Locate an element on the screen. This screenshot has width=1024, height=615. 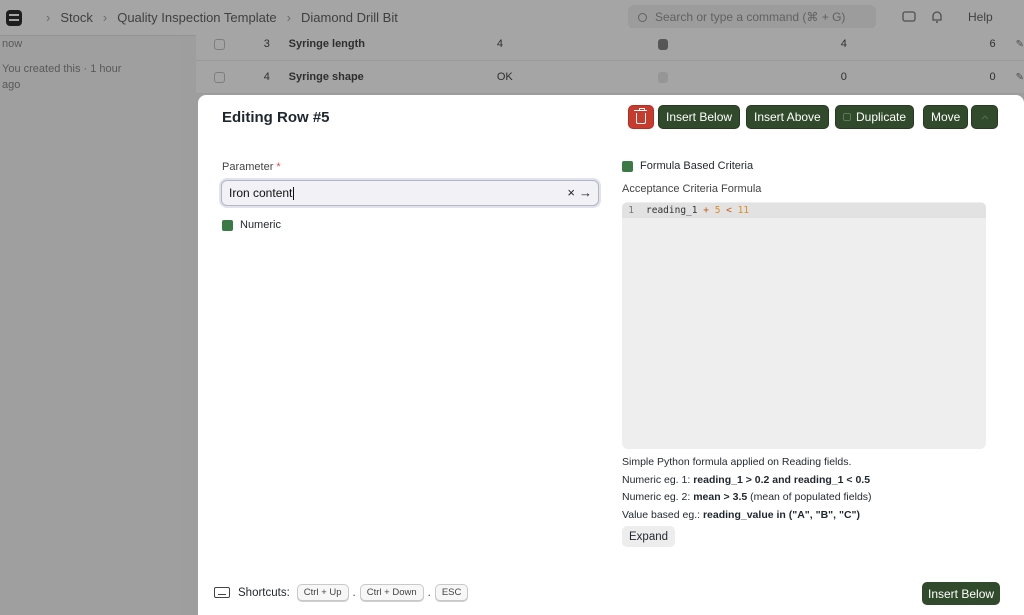
clear-icon: × is located at coordinates (571, 192).